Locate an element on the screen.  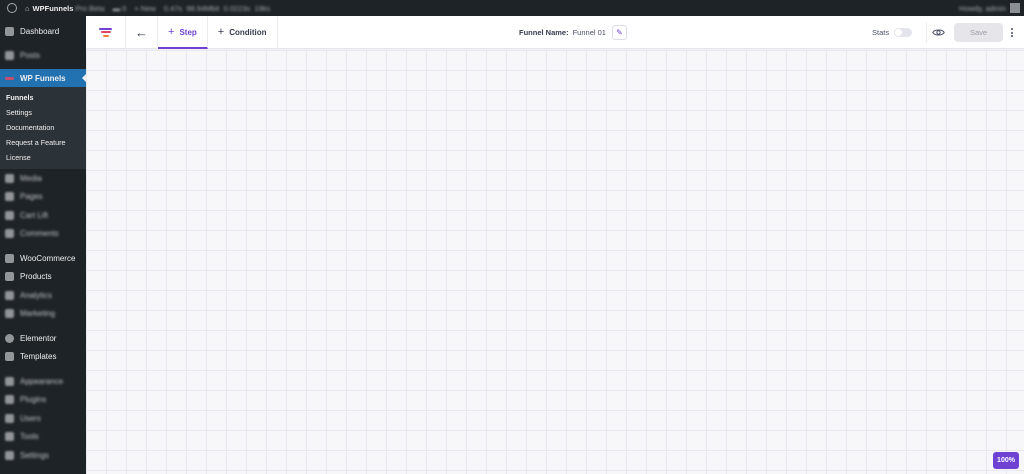
arrow-left-icon: ← is located at coordinates (141, 32).